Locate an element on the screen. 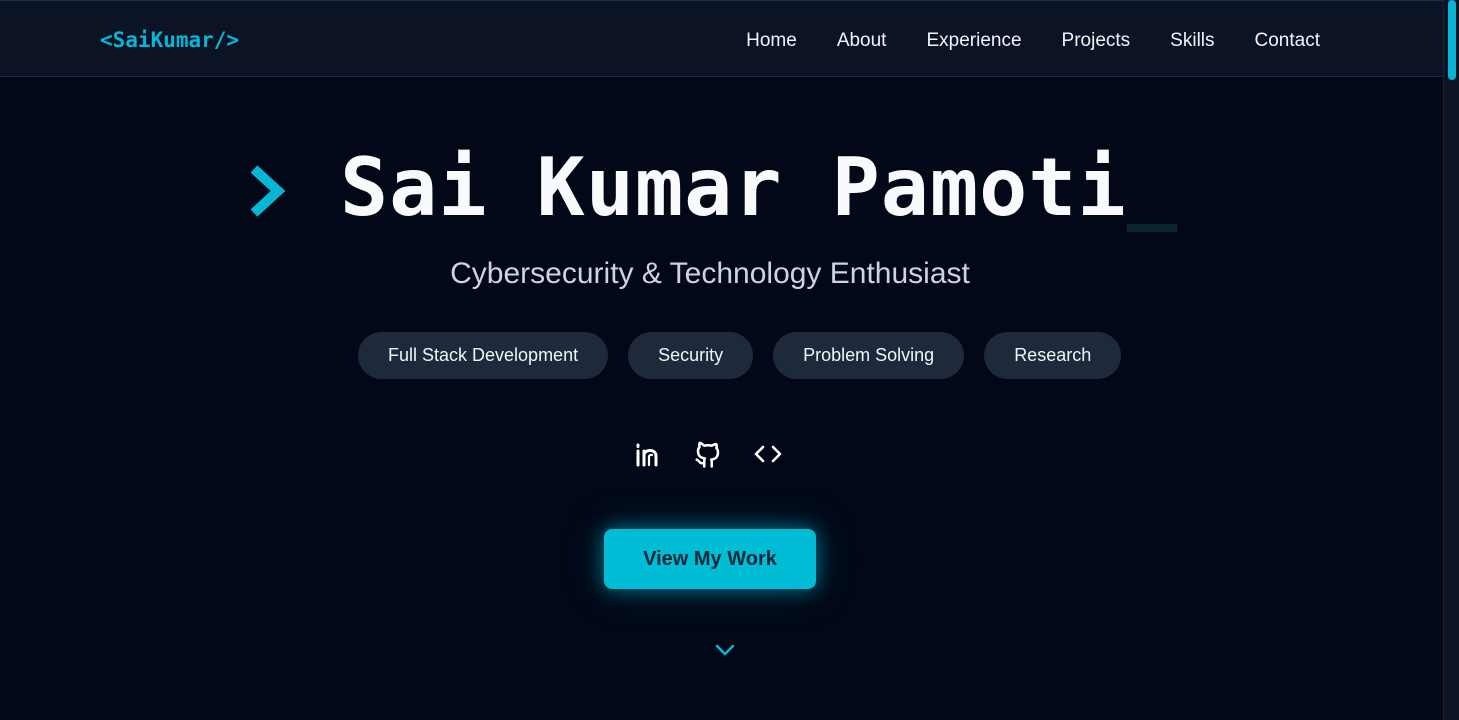  hero-title: Sai Kumar Pamoti is located at coordinates (711, 188).